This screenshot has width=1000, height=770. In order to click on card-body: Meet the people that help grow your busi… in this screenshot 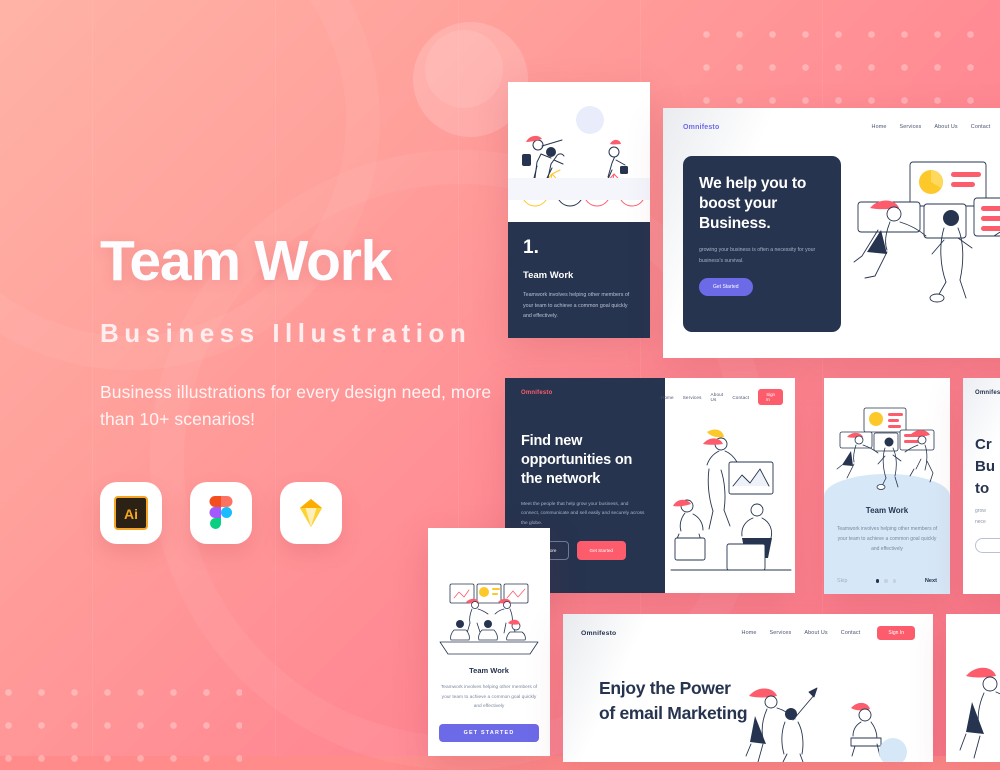, I will do `click(583, 513)`.